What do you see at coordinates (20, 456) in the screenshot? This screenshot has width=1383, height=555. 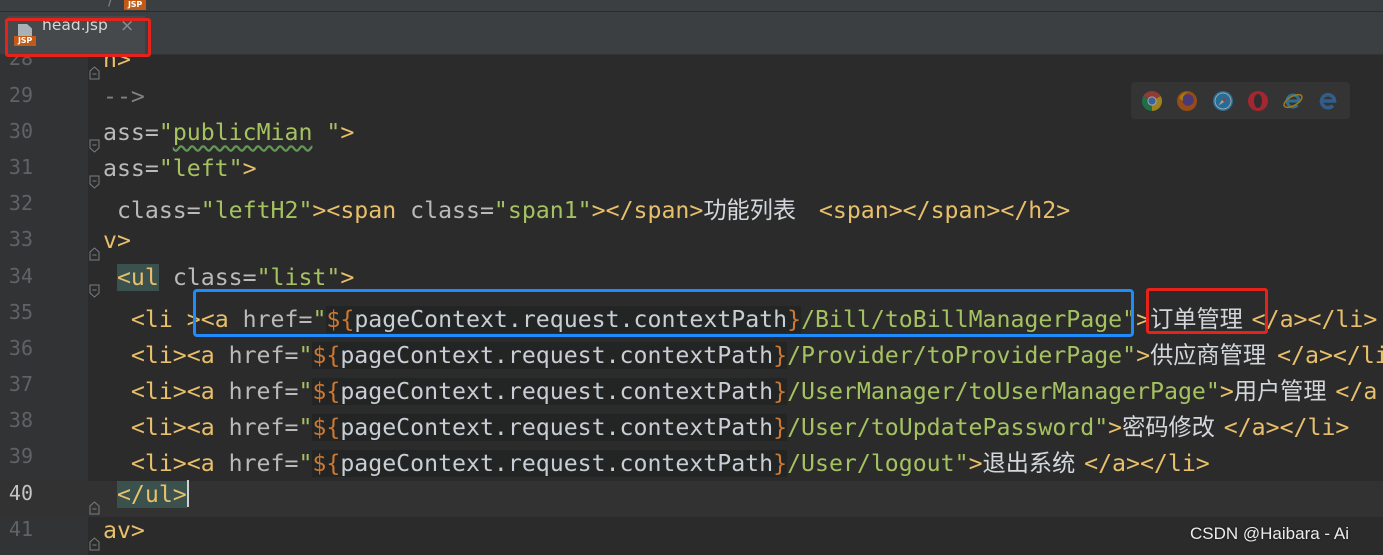 I see `line-number: 39` at bounding box center [20, 456].